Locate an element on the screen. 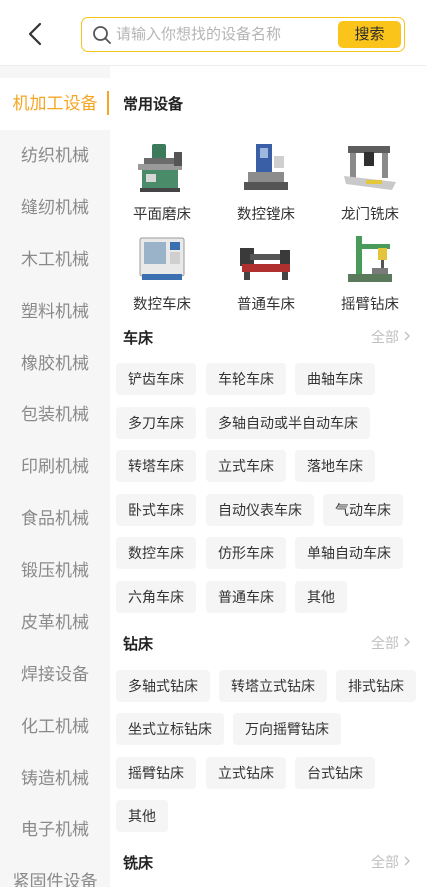  tag-chip: 自动仪表车床 is located at coordinates (260, 510).